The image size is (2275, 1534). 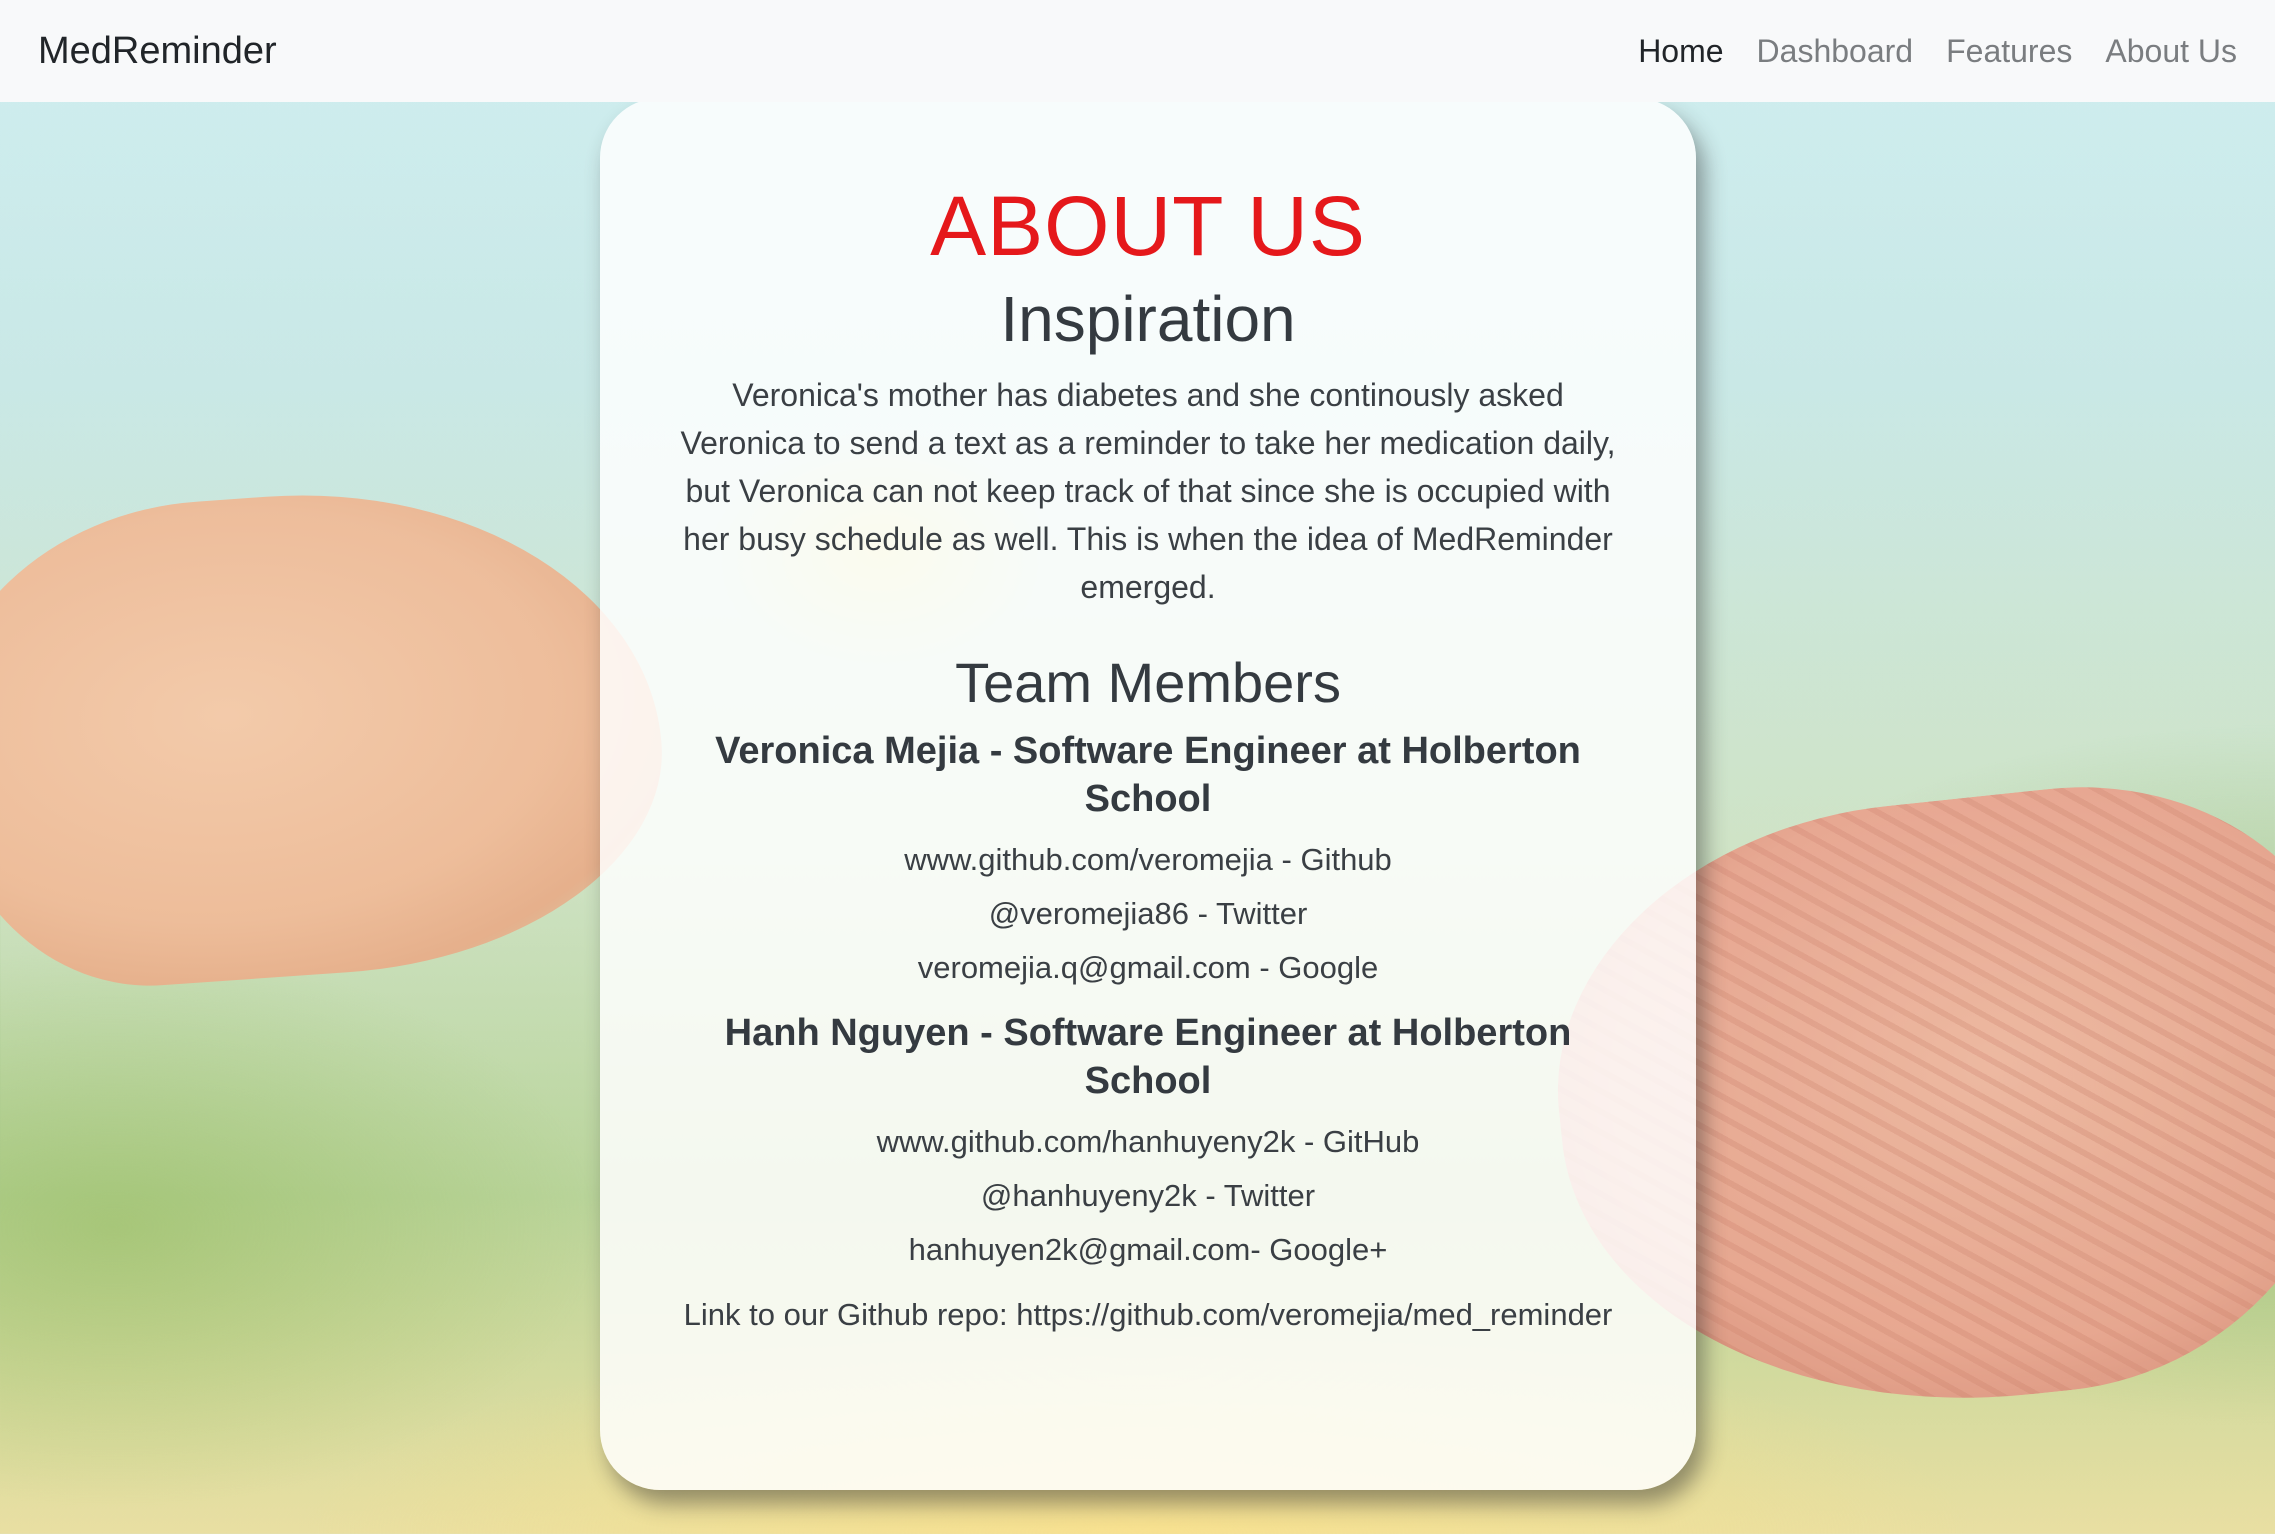 I want to click on page-title: ABOUT US, so click(x=1148, y=226).